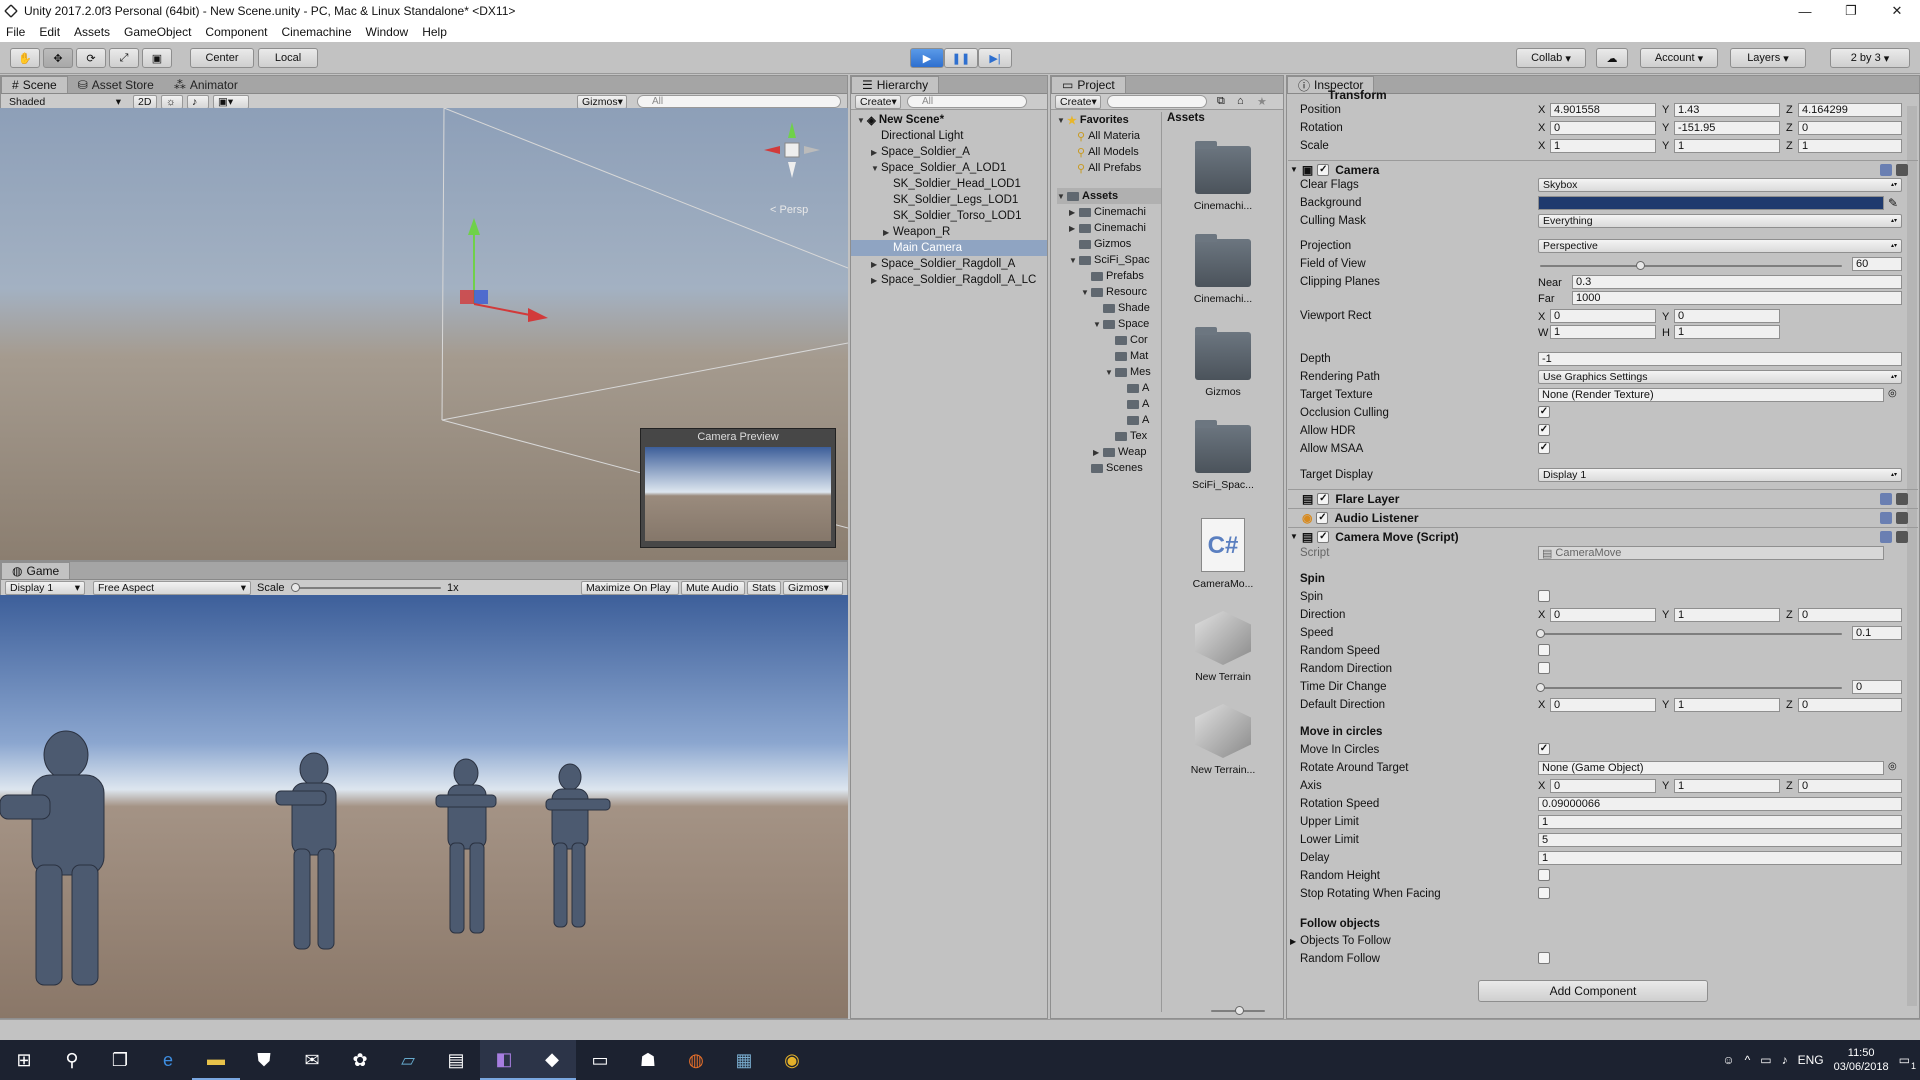 The width and height of the screenshot is (1920, 1080). Describe the element at coordinates (1544, 749) in the screenshot. I see `move-in-circles-checkbox: ✓` at that location.